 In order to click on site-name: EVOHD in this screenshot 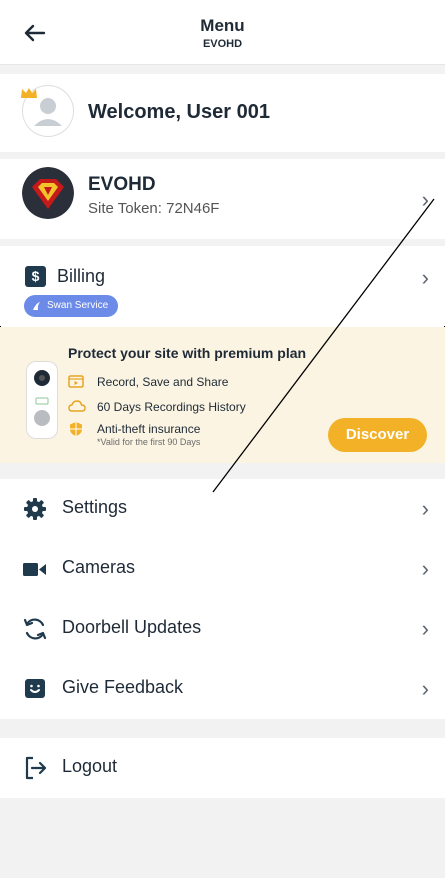, I will do `click(122, 184)`.